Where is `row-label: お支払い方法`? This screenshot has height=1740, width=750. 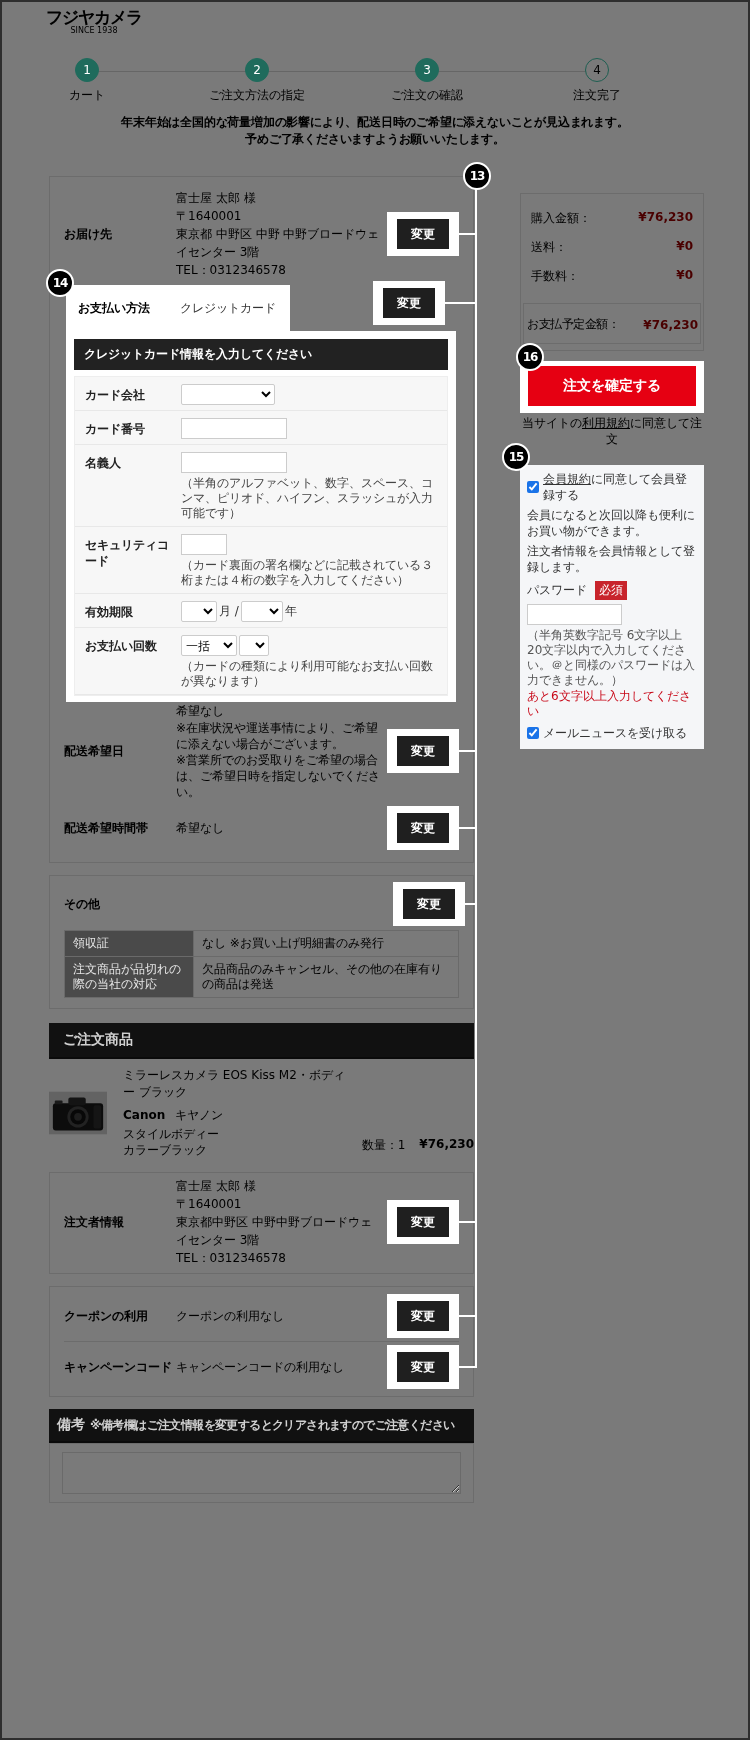 row-label: お支払い方法 is located at coordinates (114, 308).